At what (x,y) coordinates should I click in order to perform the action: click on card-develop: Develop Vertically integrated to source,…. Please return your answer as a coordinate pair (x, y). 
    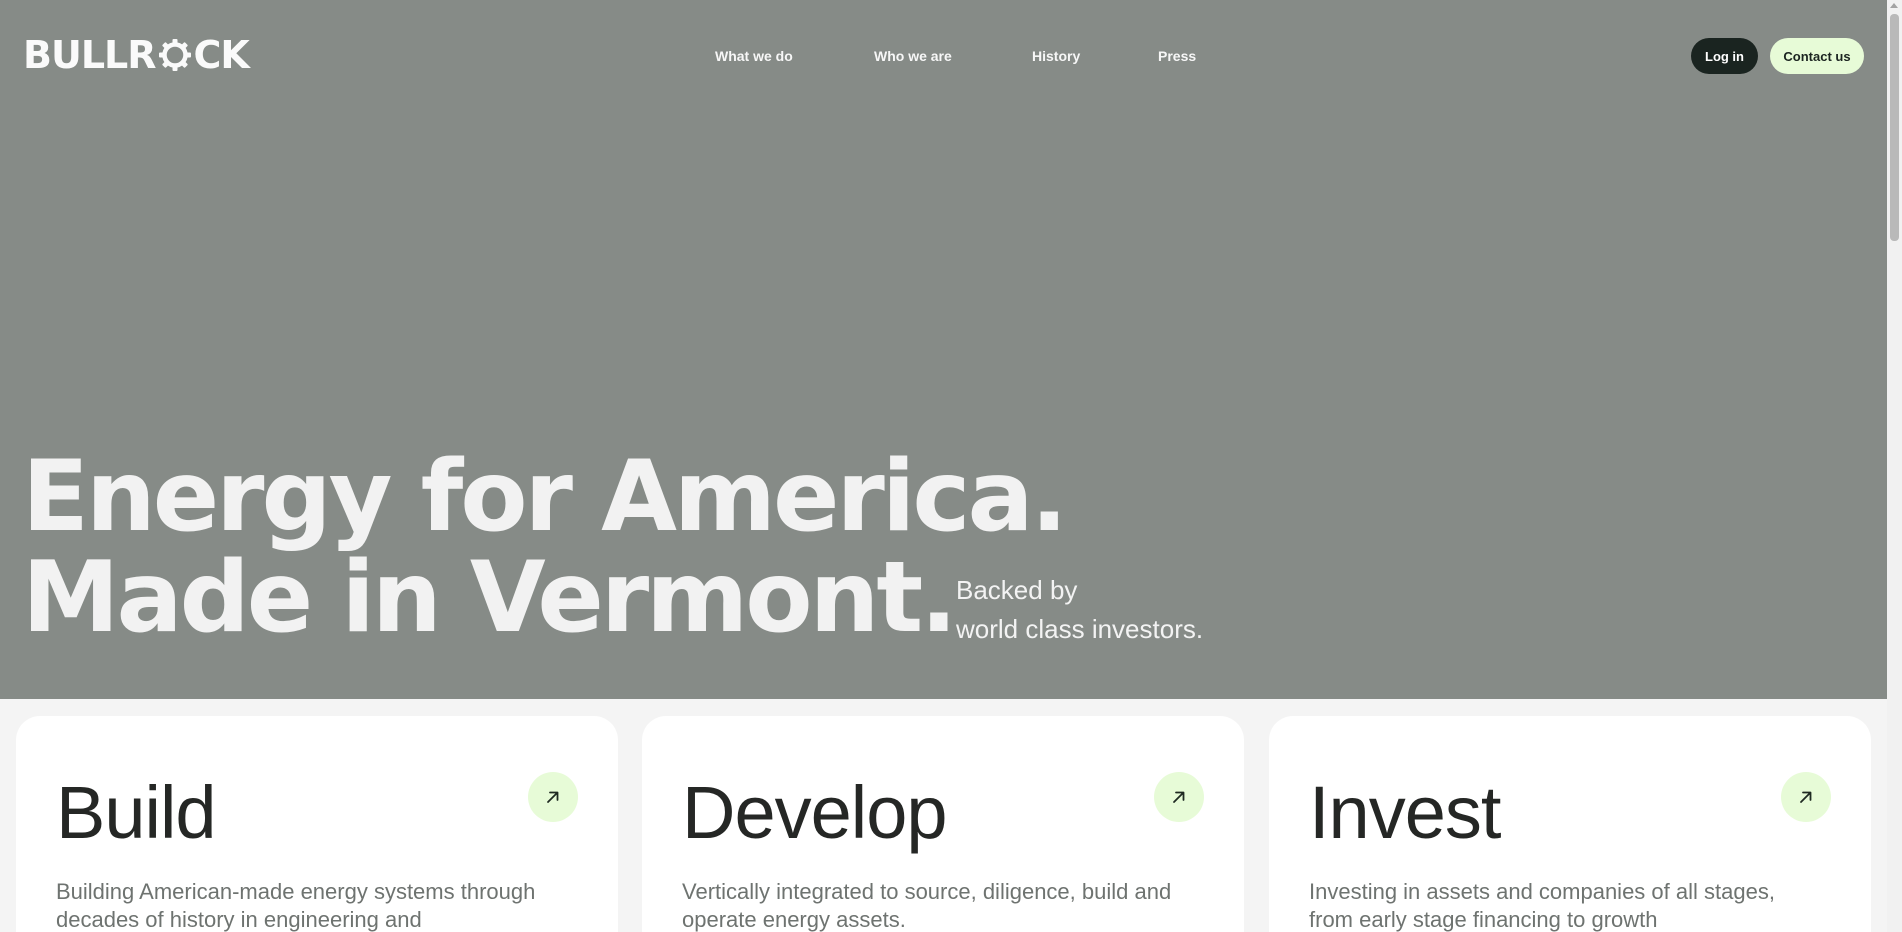
    Looking at the image, I should click on (943, 824).